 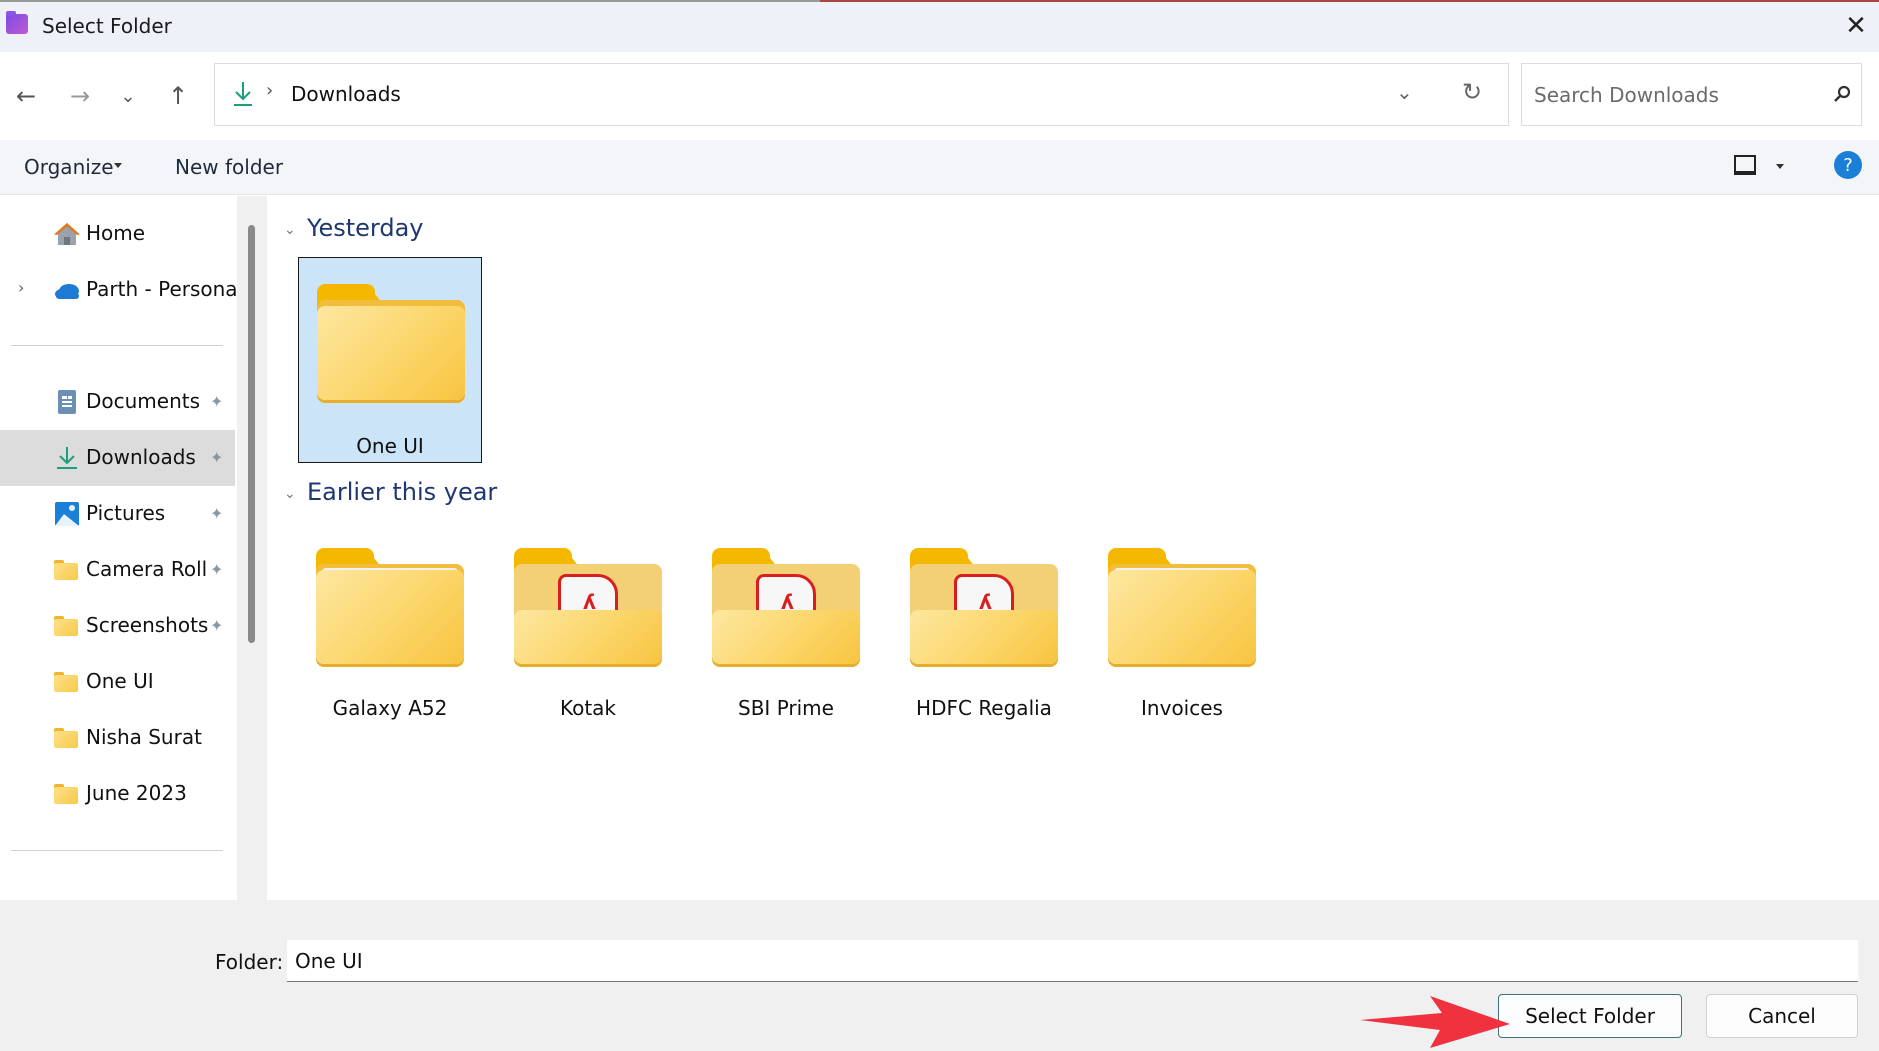 I want to click on sidebar-item-pictures: Pictures ✦, so click(x=117, y=514).